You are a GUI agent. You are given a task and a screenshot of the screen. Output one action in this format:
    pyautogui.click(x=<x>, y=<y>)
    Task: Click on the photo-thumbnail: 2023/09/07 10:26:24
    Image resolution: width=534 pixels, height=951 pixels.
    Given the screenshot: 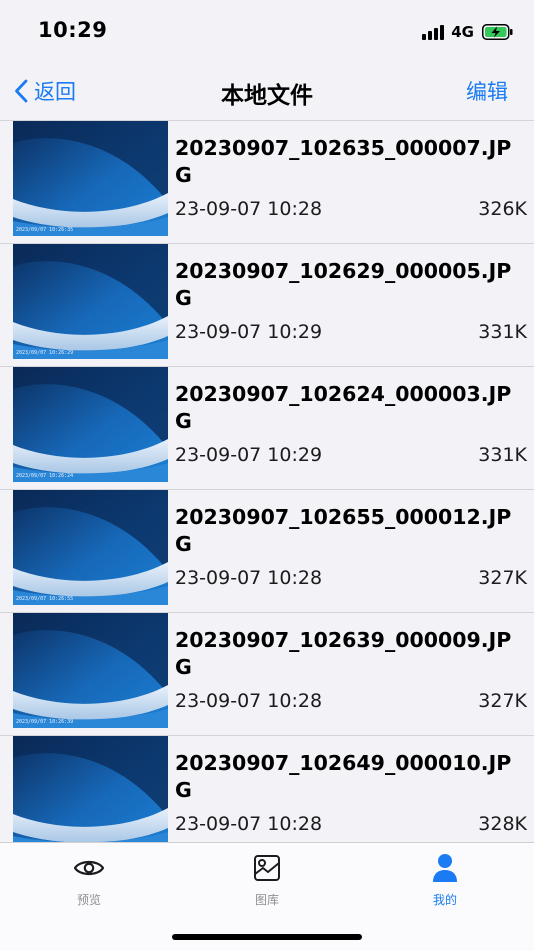 What is the action you would take?
    pyautogui.click(x=90, y=424)
    